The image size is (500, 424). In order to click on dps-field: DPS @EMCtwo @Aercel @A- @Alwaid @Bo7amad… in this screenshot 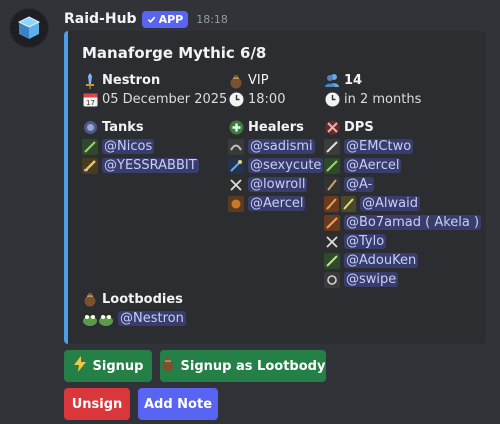, I will do `click(403, 203)`.